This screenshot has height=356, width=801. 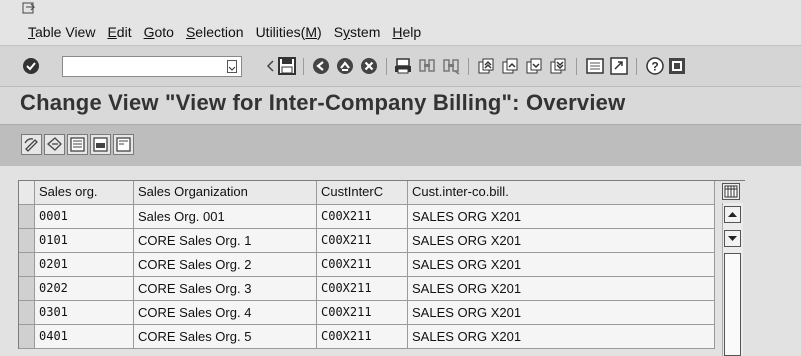 I want to click on cell-sales-organization: CORE Sales Org. 3, so click(x=225, y=289).